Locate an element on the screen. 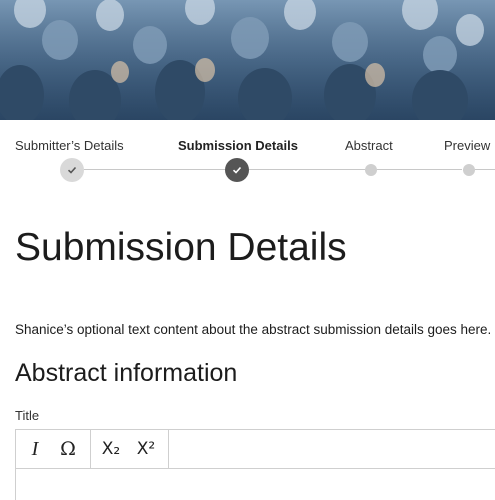  special-character-button: Ω is located at coordinates (68, 449).